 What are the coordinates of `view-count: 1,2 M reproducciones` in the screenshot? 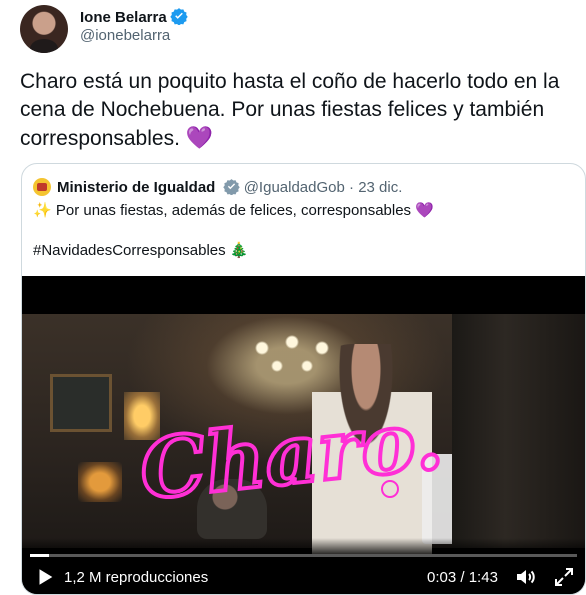 It's located at (136, 577).